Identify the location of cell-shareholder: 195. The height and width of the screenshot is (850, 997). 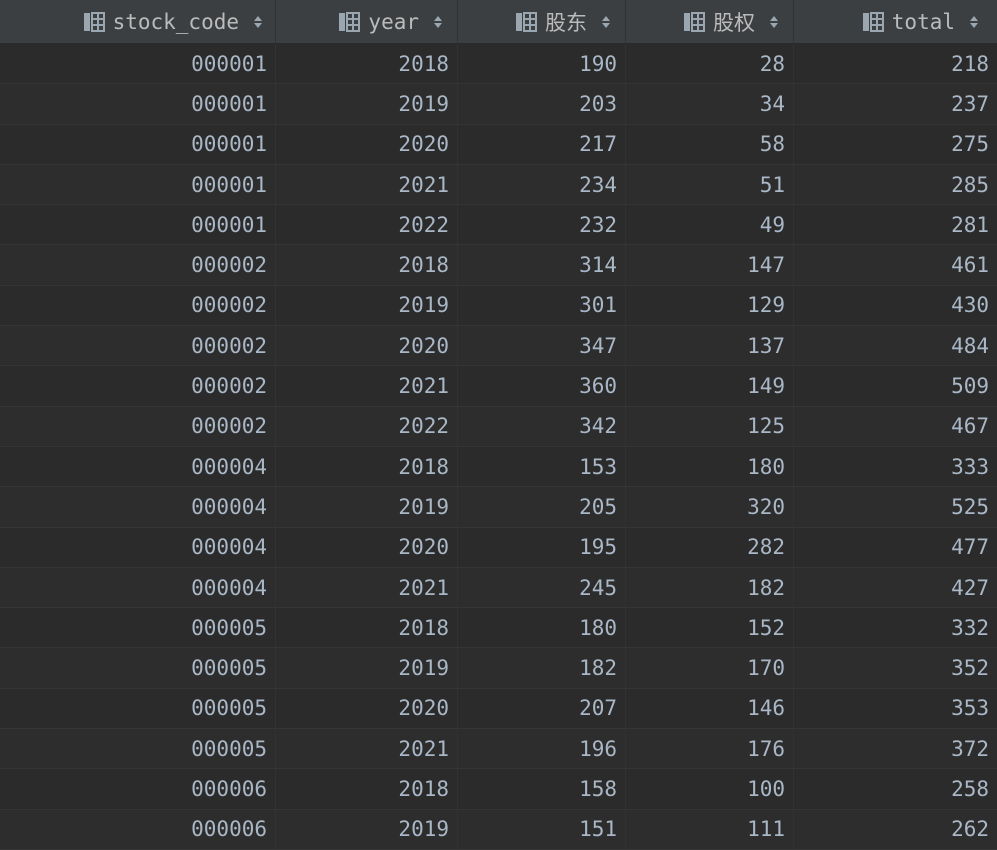
(542, 547).